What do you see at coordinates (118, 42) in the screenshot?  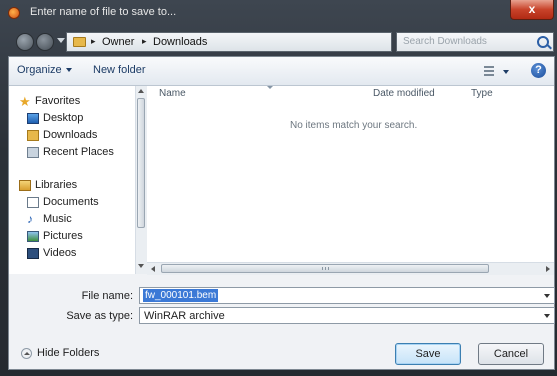 I see `breadcrumb-owner: Owner` at bounding box center [118, 42].